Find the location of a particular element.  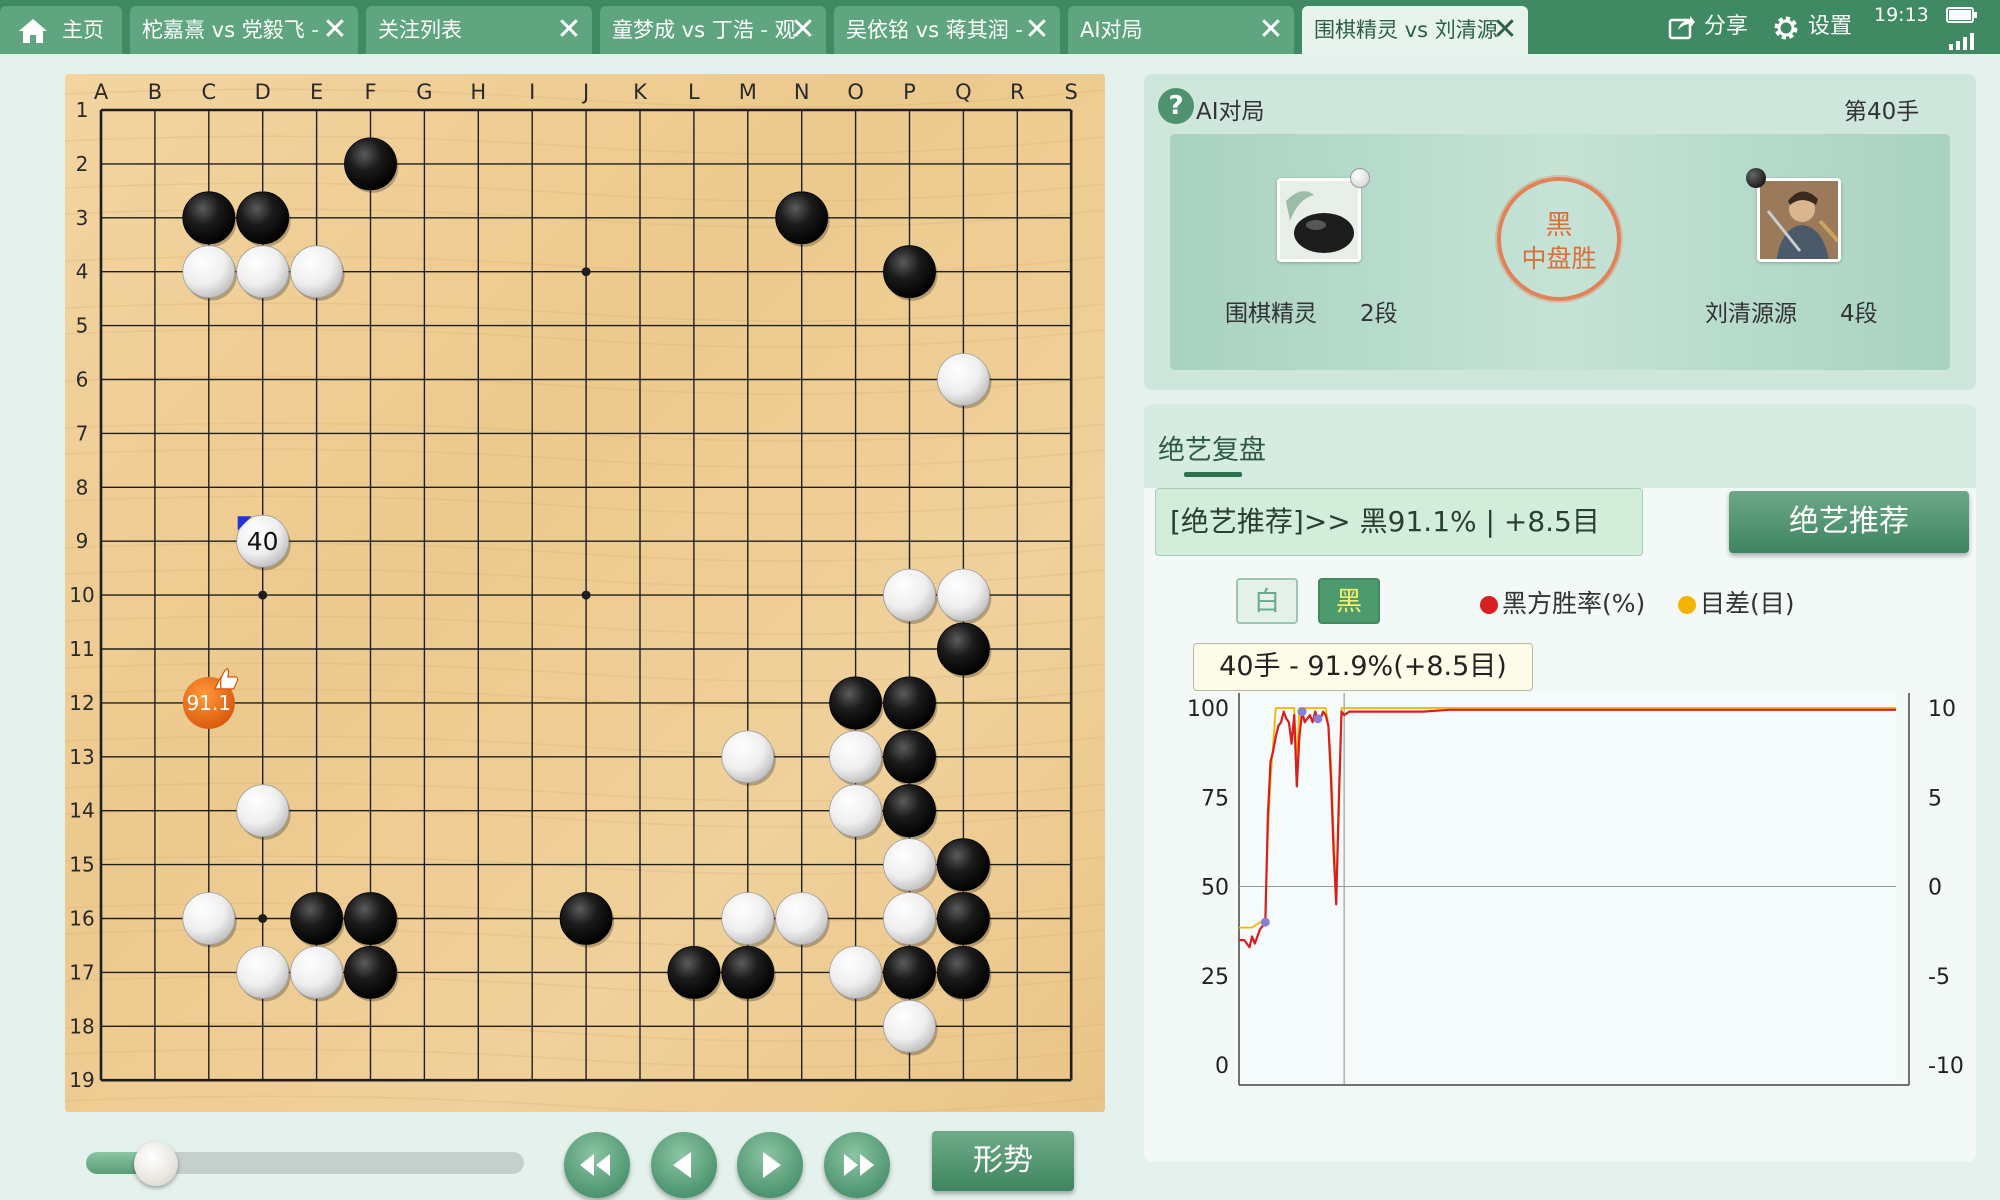

share-label: 分享 is located at coordinates (1726, 26).